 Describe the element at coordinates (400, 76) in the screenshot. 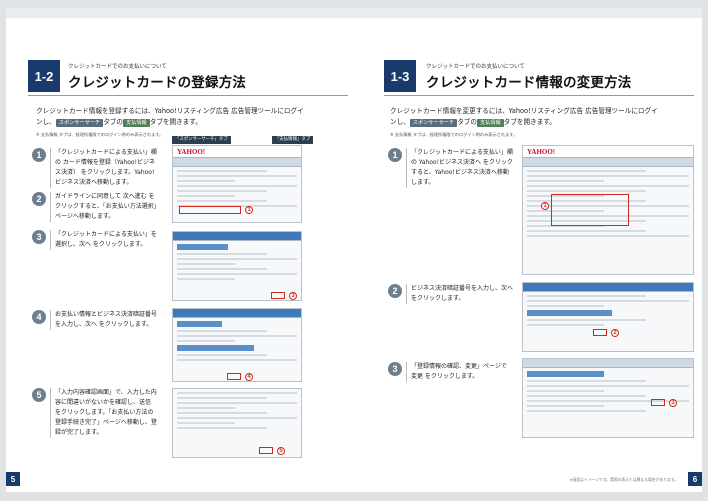

I see `section-number-badge: 1-3` at that location.